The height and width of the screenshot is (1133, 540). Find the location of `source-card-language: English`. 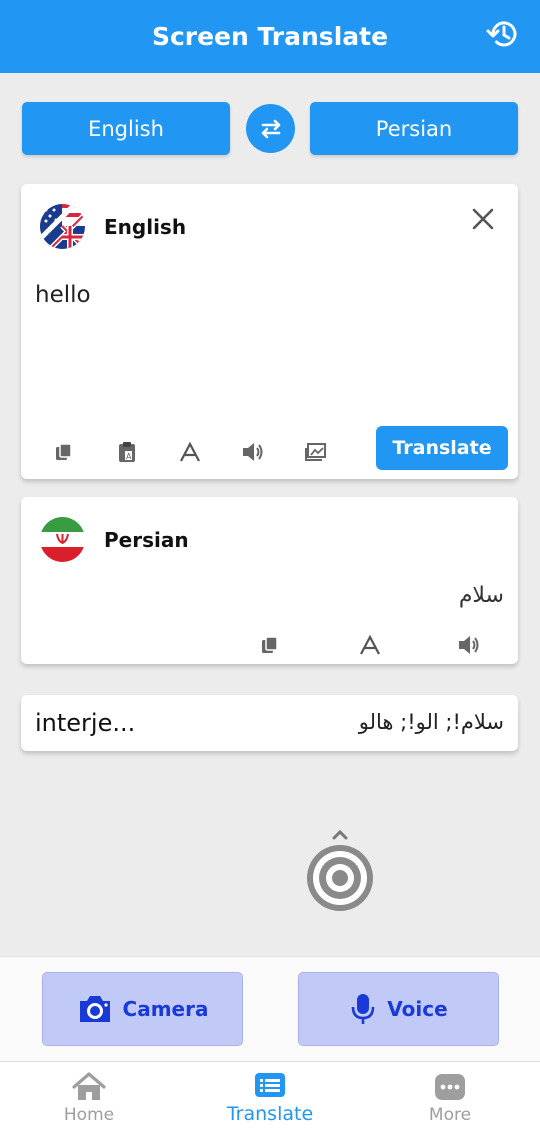

source-card-language: English is located at coordinates (145, 226).